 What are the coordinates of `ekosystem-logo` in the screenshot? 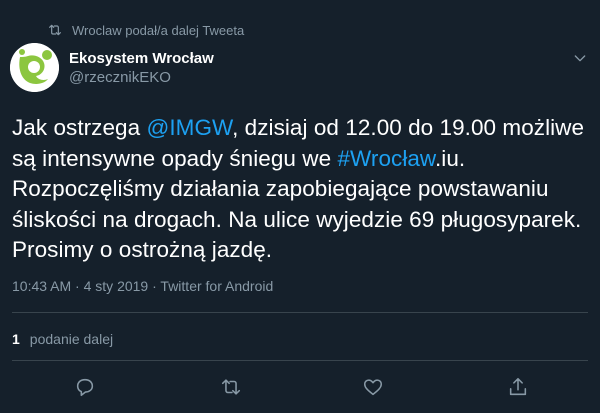 It's located at (34, 67).